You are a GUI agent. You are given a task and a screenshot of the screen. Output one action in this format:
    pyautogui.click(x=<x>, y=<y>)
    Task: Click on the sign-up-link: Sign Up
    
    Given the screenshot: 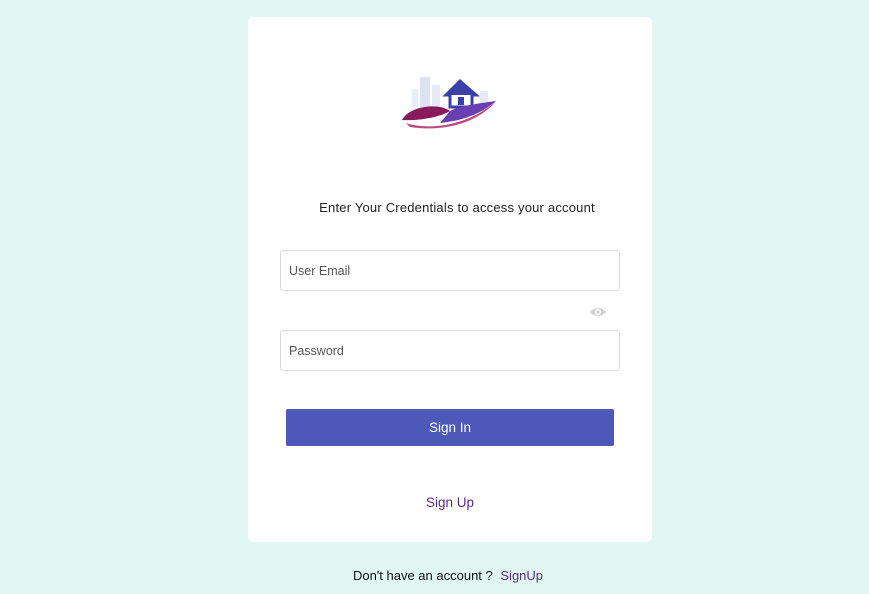 What is the action you would take?
    pyautogui.click(x=450, y=502)
    